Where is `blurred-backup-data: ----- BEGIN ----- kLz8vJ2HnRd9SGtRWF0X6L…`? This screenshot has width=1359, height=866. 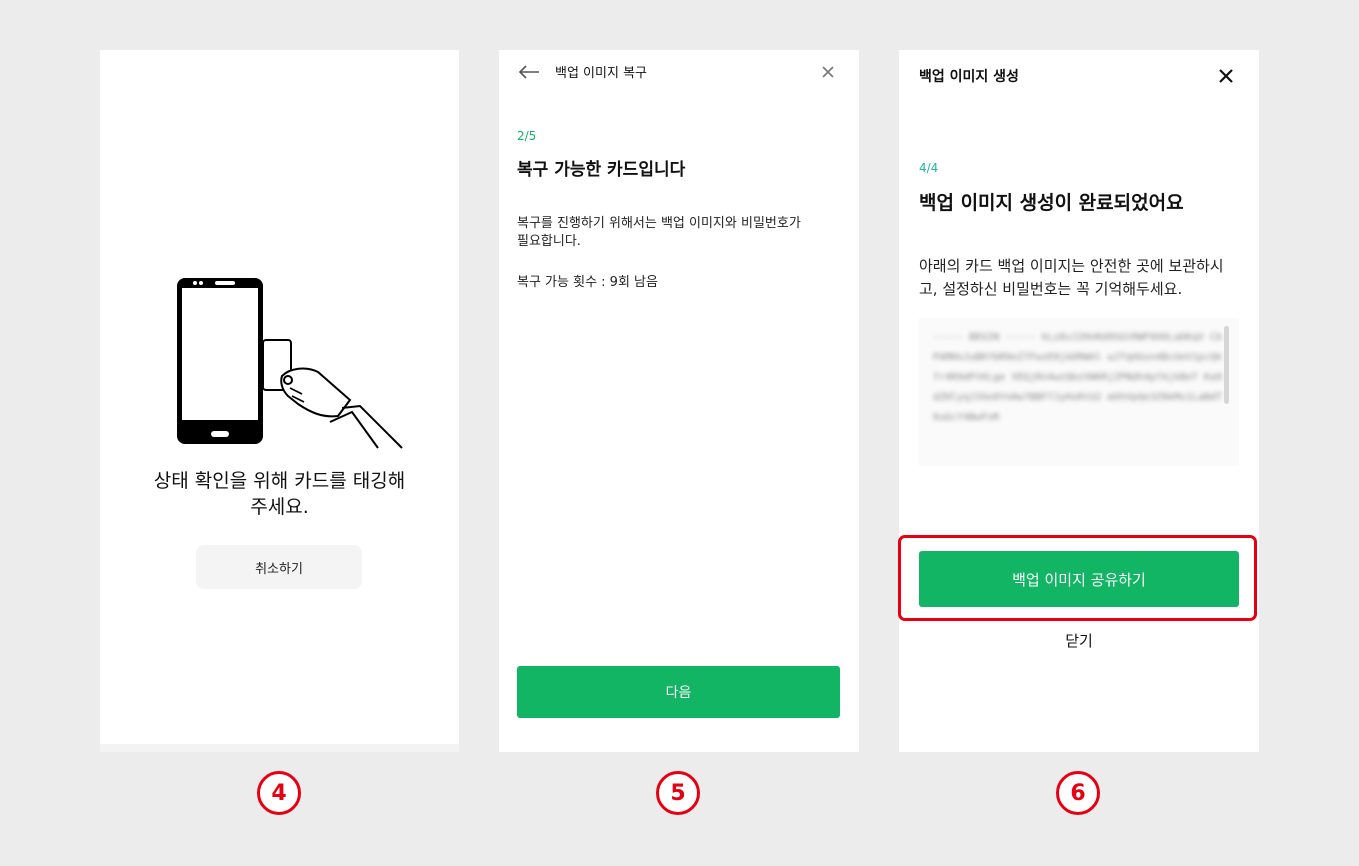
blurred-backup-data: ----- BEGIN ----- kLz8vJ2HnRd9SGtRWF0X6L… is located at coordinates (1077, 377).